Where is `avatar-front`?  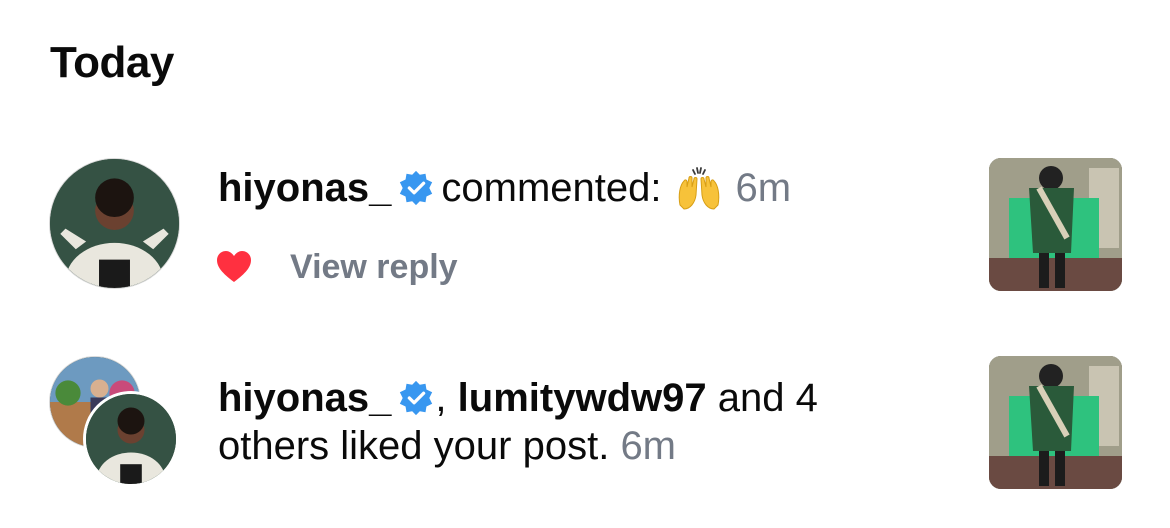 avatar-front is located at coordinates (131, 439).